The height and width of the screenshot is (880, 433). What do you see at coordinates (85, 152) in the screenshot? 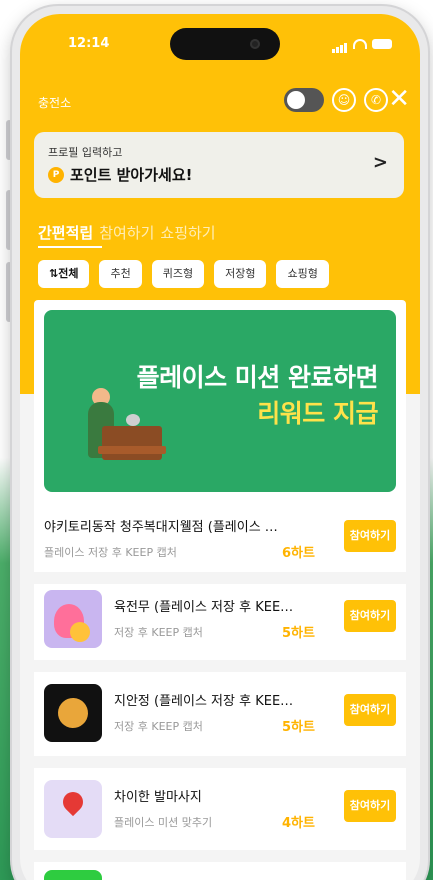
I see `promo-subtitle: 프로필 입력하고` at bounding box center [85, 152].